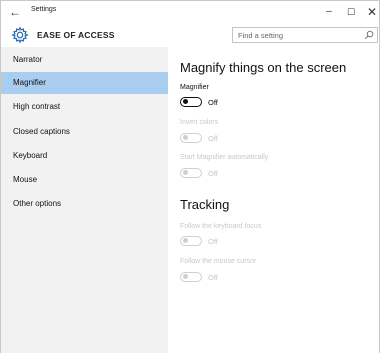  I want to click on search-input, so click(298, 35).